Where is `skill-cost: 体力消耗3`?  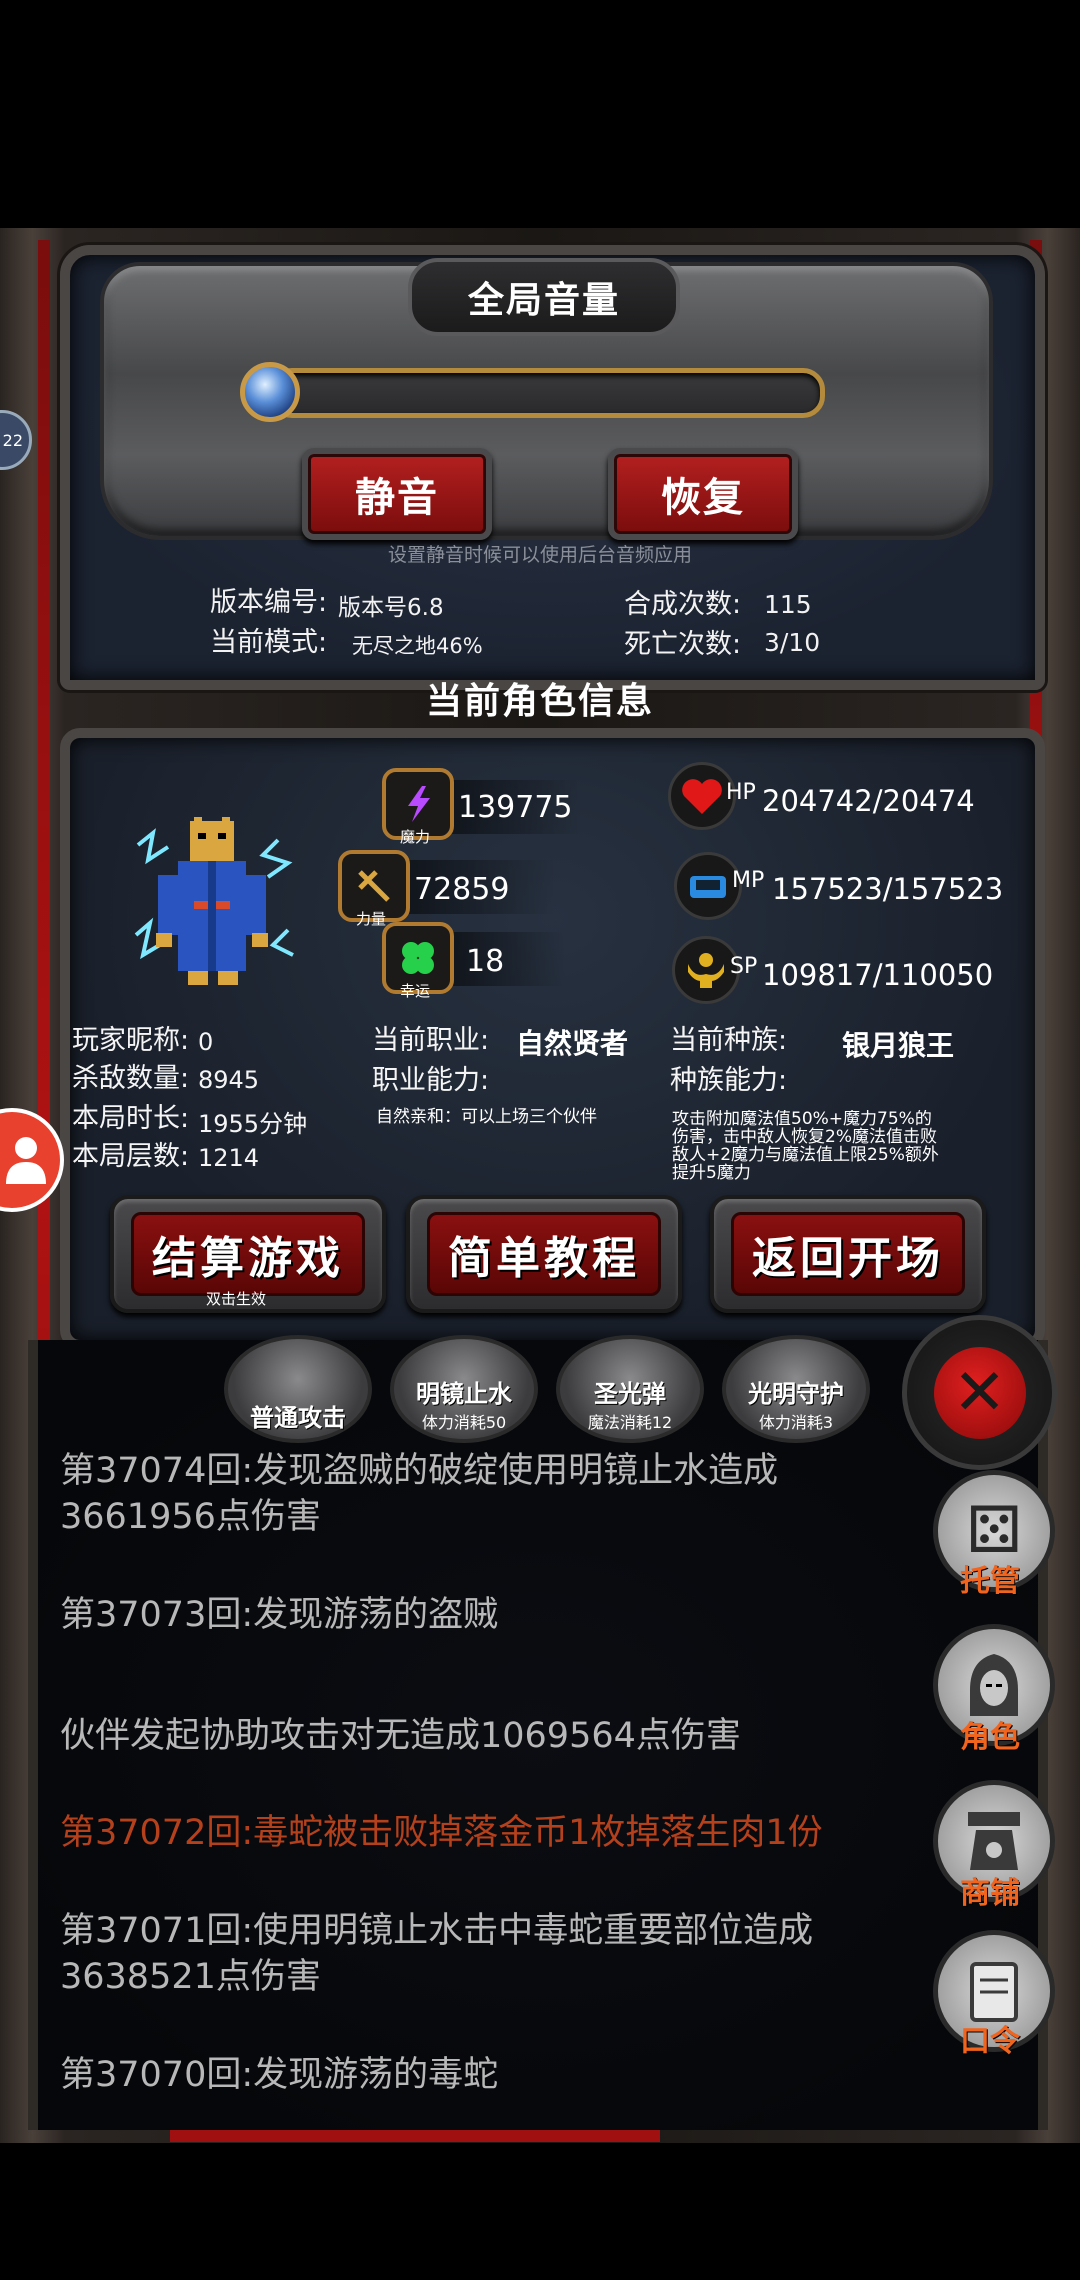 skill-cost: 体力消耗3 is located at coordinates (796, 1422).